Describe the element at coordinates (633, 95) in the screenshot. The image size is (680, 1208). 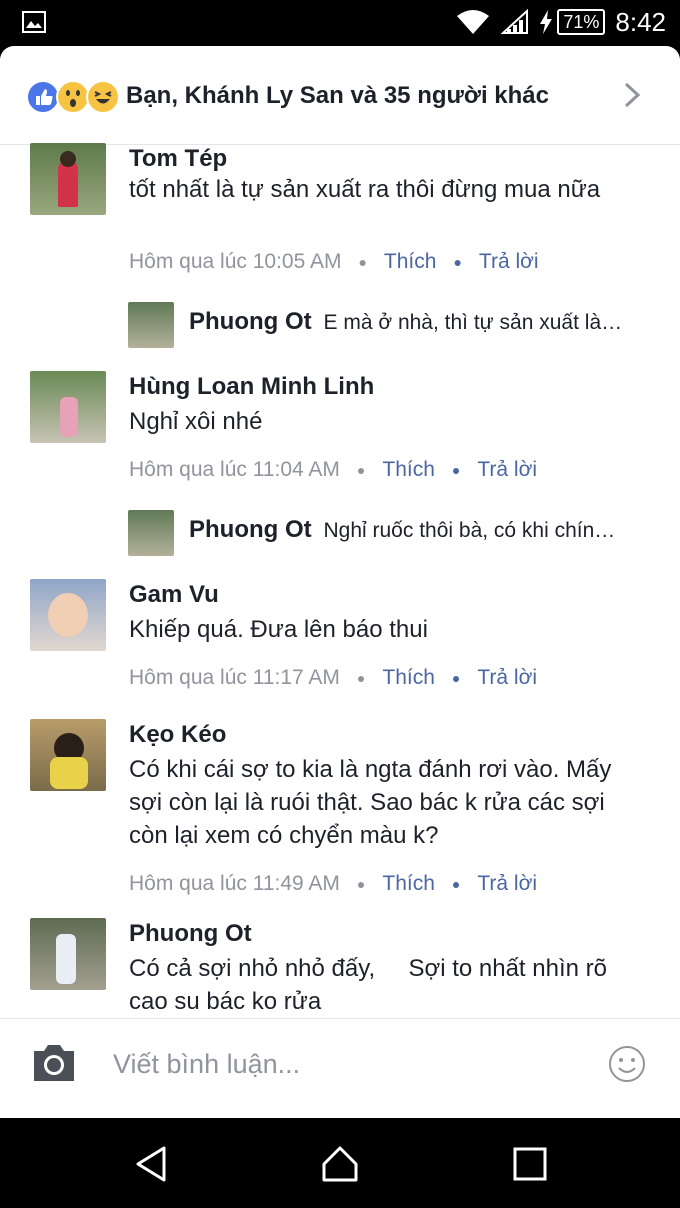
I see `chevron-right-icon` at that location.